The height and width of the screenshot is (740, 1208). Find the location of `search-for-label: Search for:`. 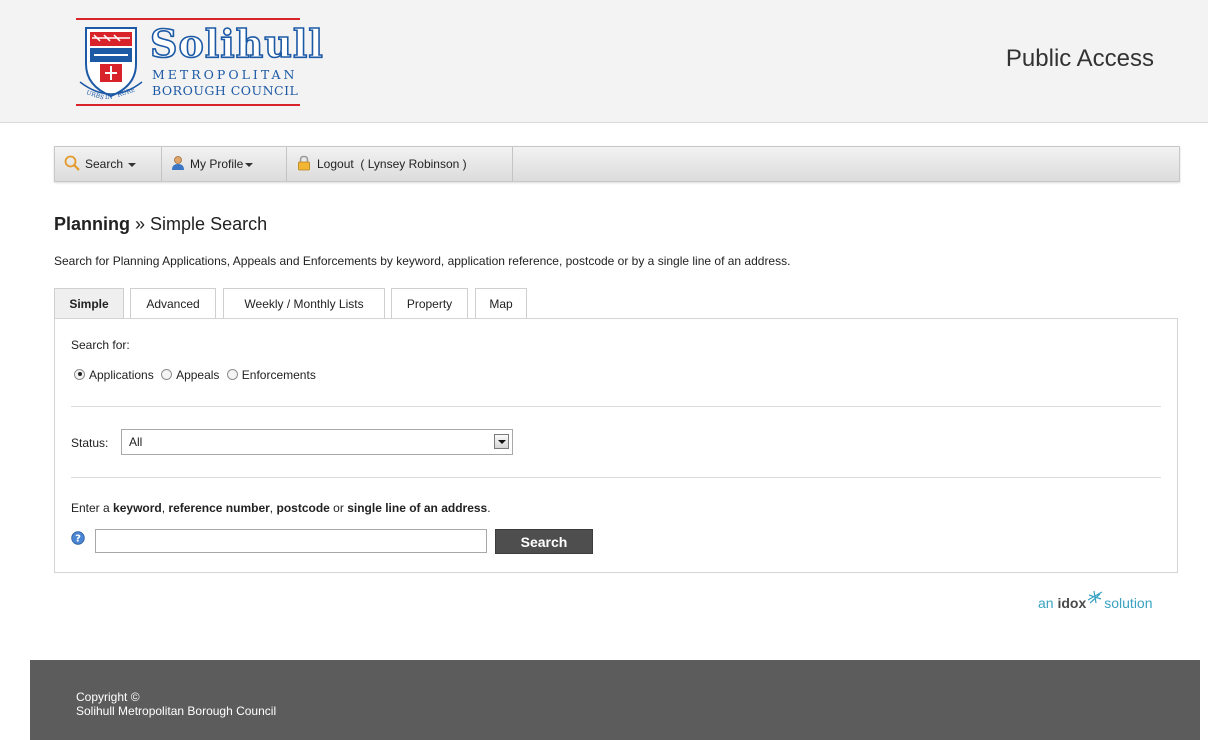

search-for-label: Search for: is located at coordinates (100, 345).